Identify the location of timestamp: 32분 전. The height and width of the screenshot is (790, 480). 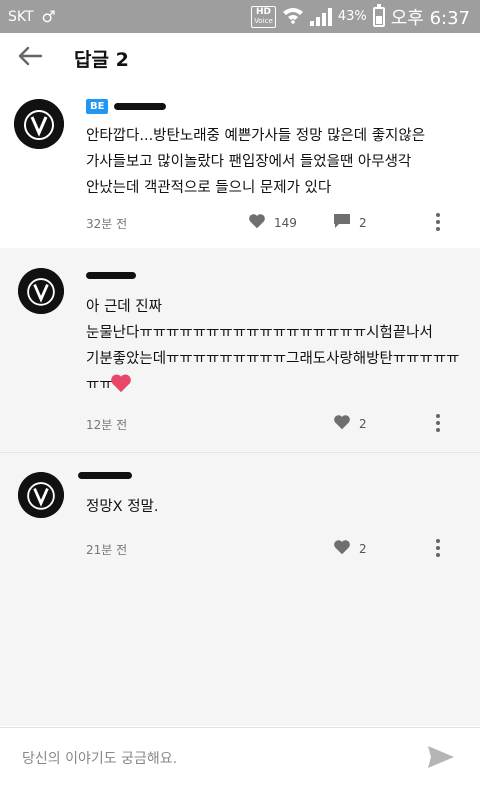
(107, 224).